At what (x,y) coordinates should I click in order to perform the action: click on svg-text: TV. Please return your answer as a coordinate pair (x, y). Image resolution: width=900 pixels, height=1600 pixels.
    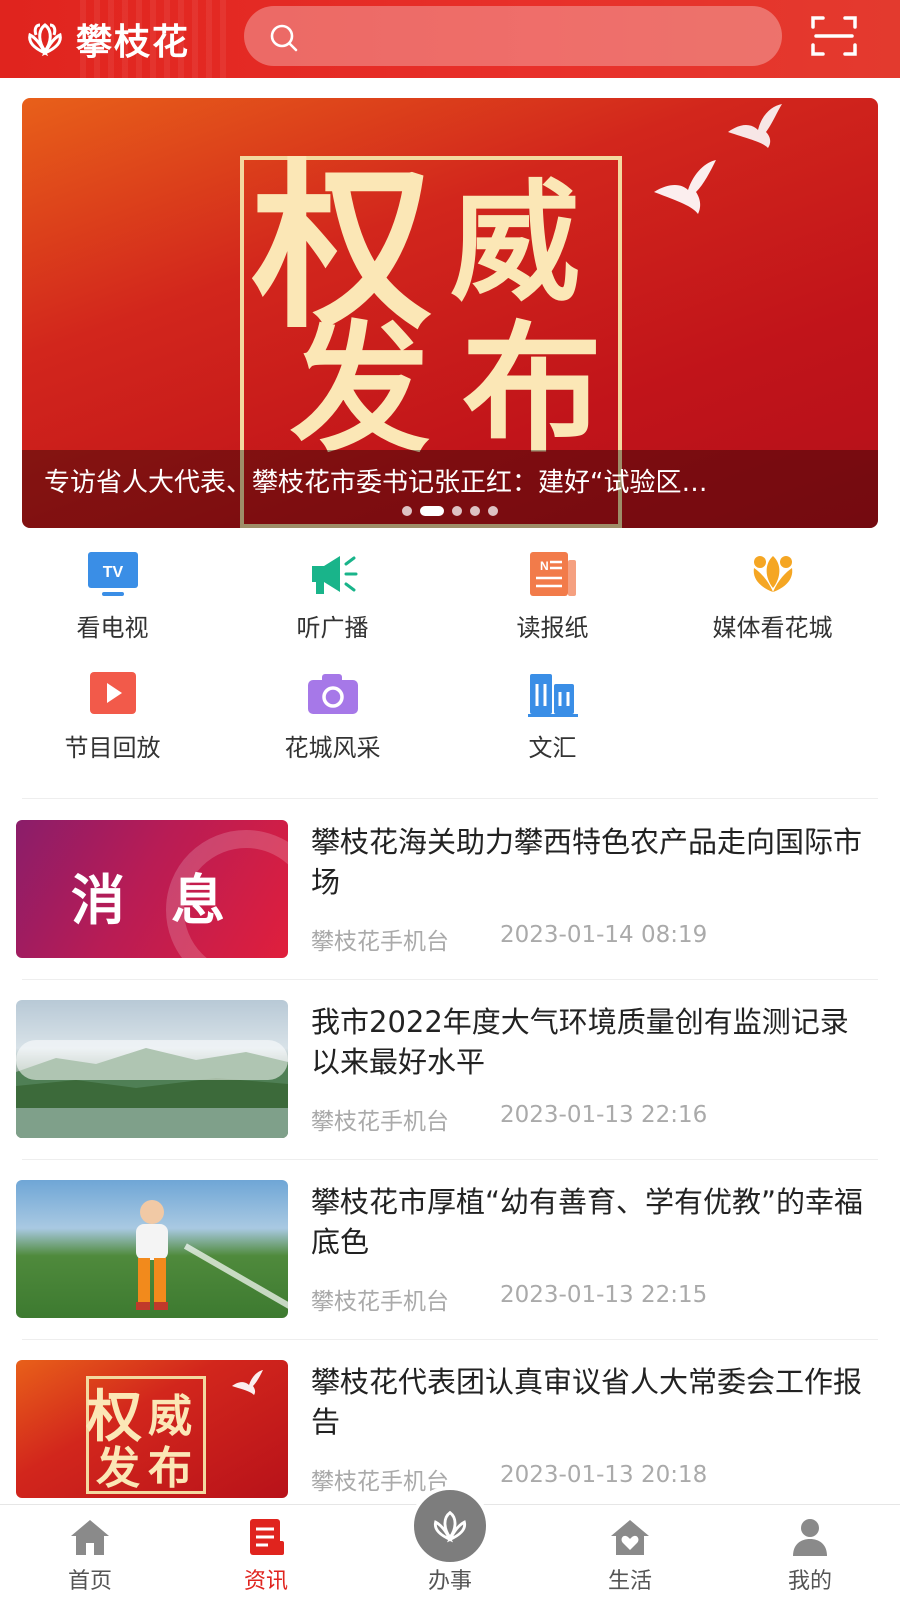
    Looking at the image, I should click on (113, 572).